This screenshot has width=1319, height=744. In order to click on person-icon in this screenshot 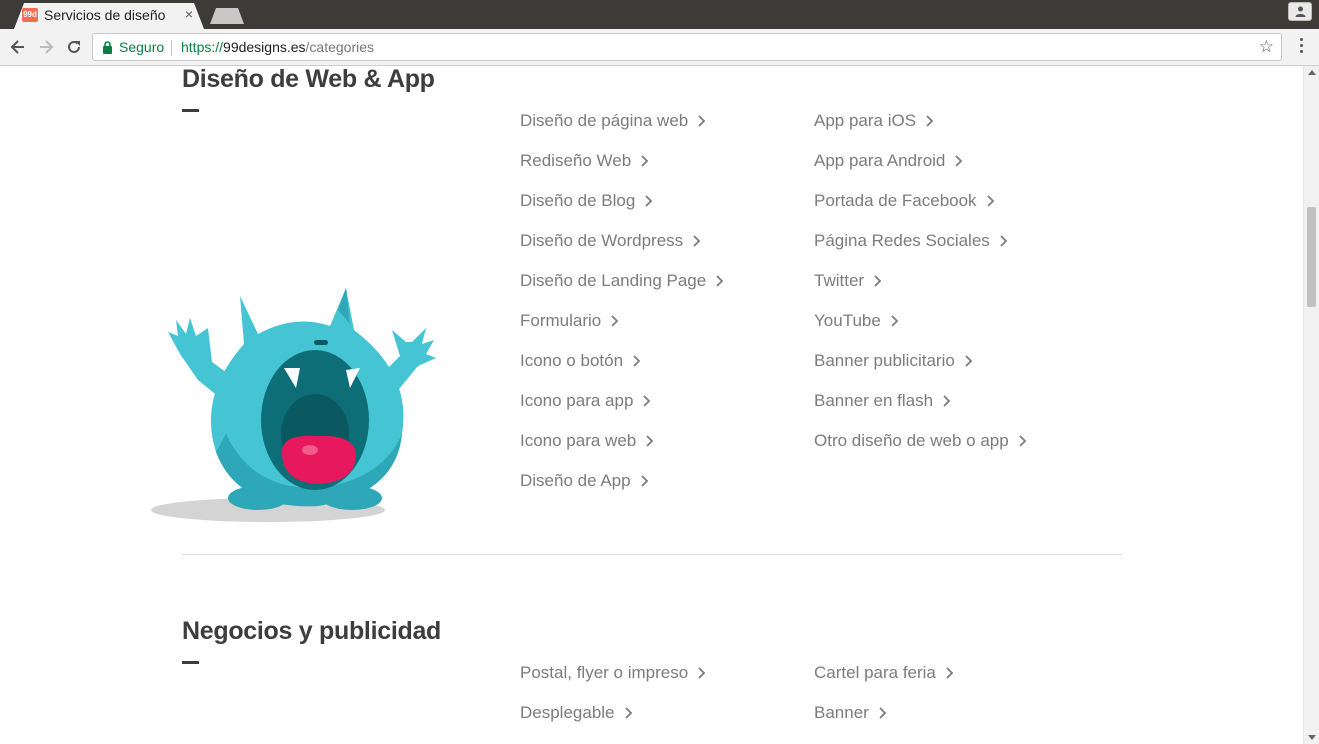, I will do `click(1300, 11)`.